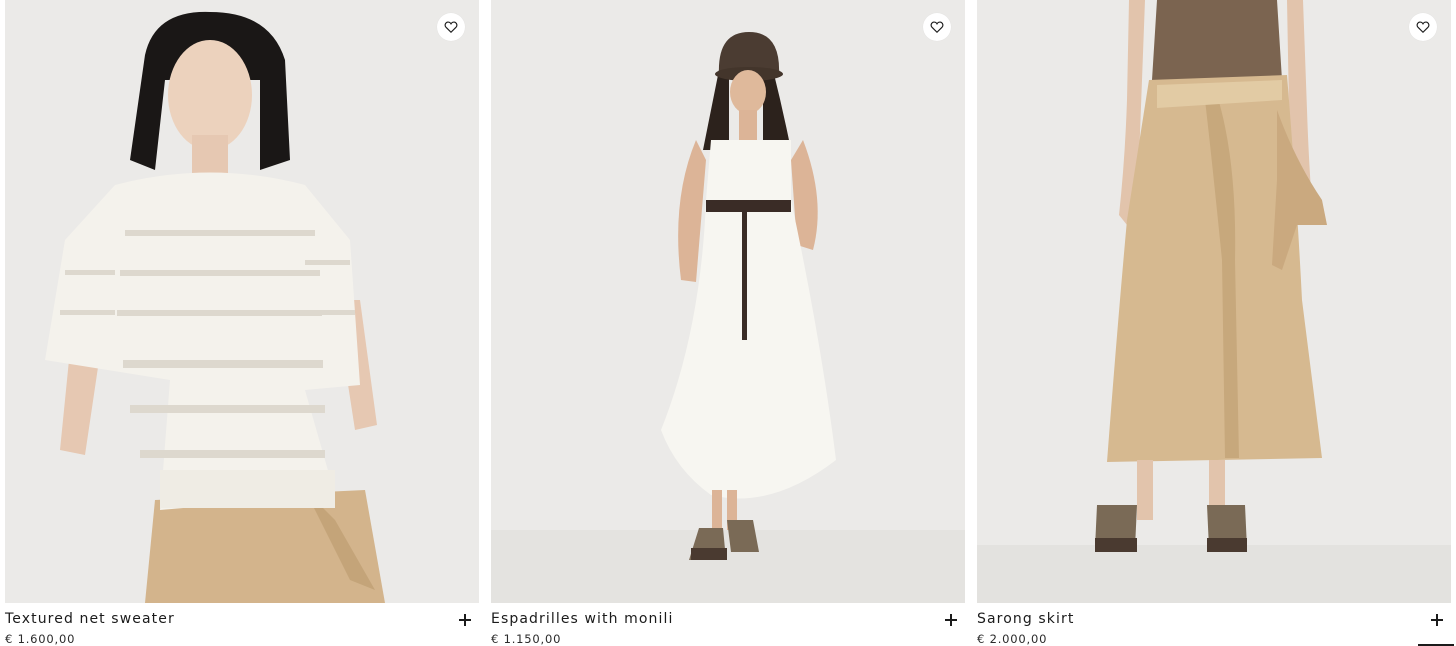 The width and height of the screenshot is (1456, 646). What do you see at coordinates (40, 639) in the screenshot?
I see `product-price: € 1.600,00` at bounding box center [40, 639].